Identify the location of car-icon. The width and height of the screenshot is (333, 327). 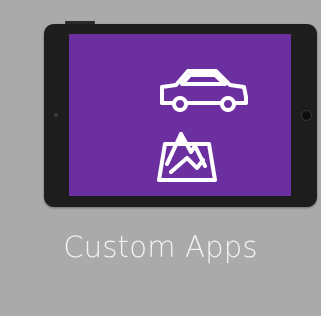
(204, 90).